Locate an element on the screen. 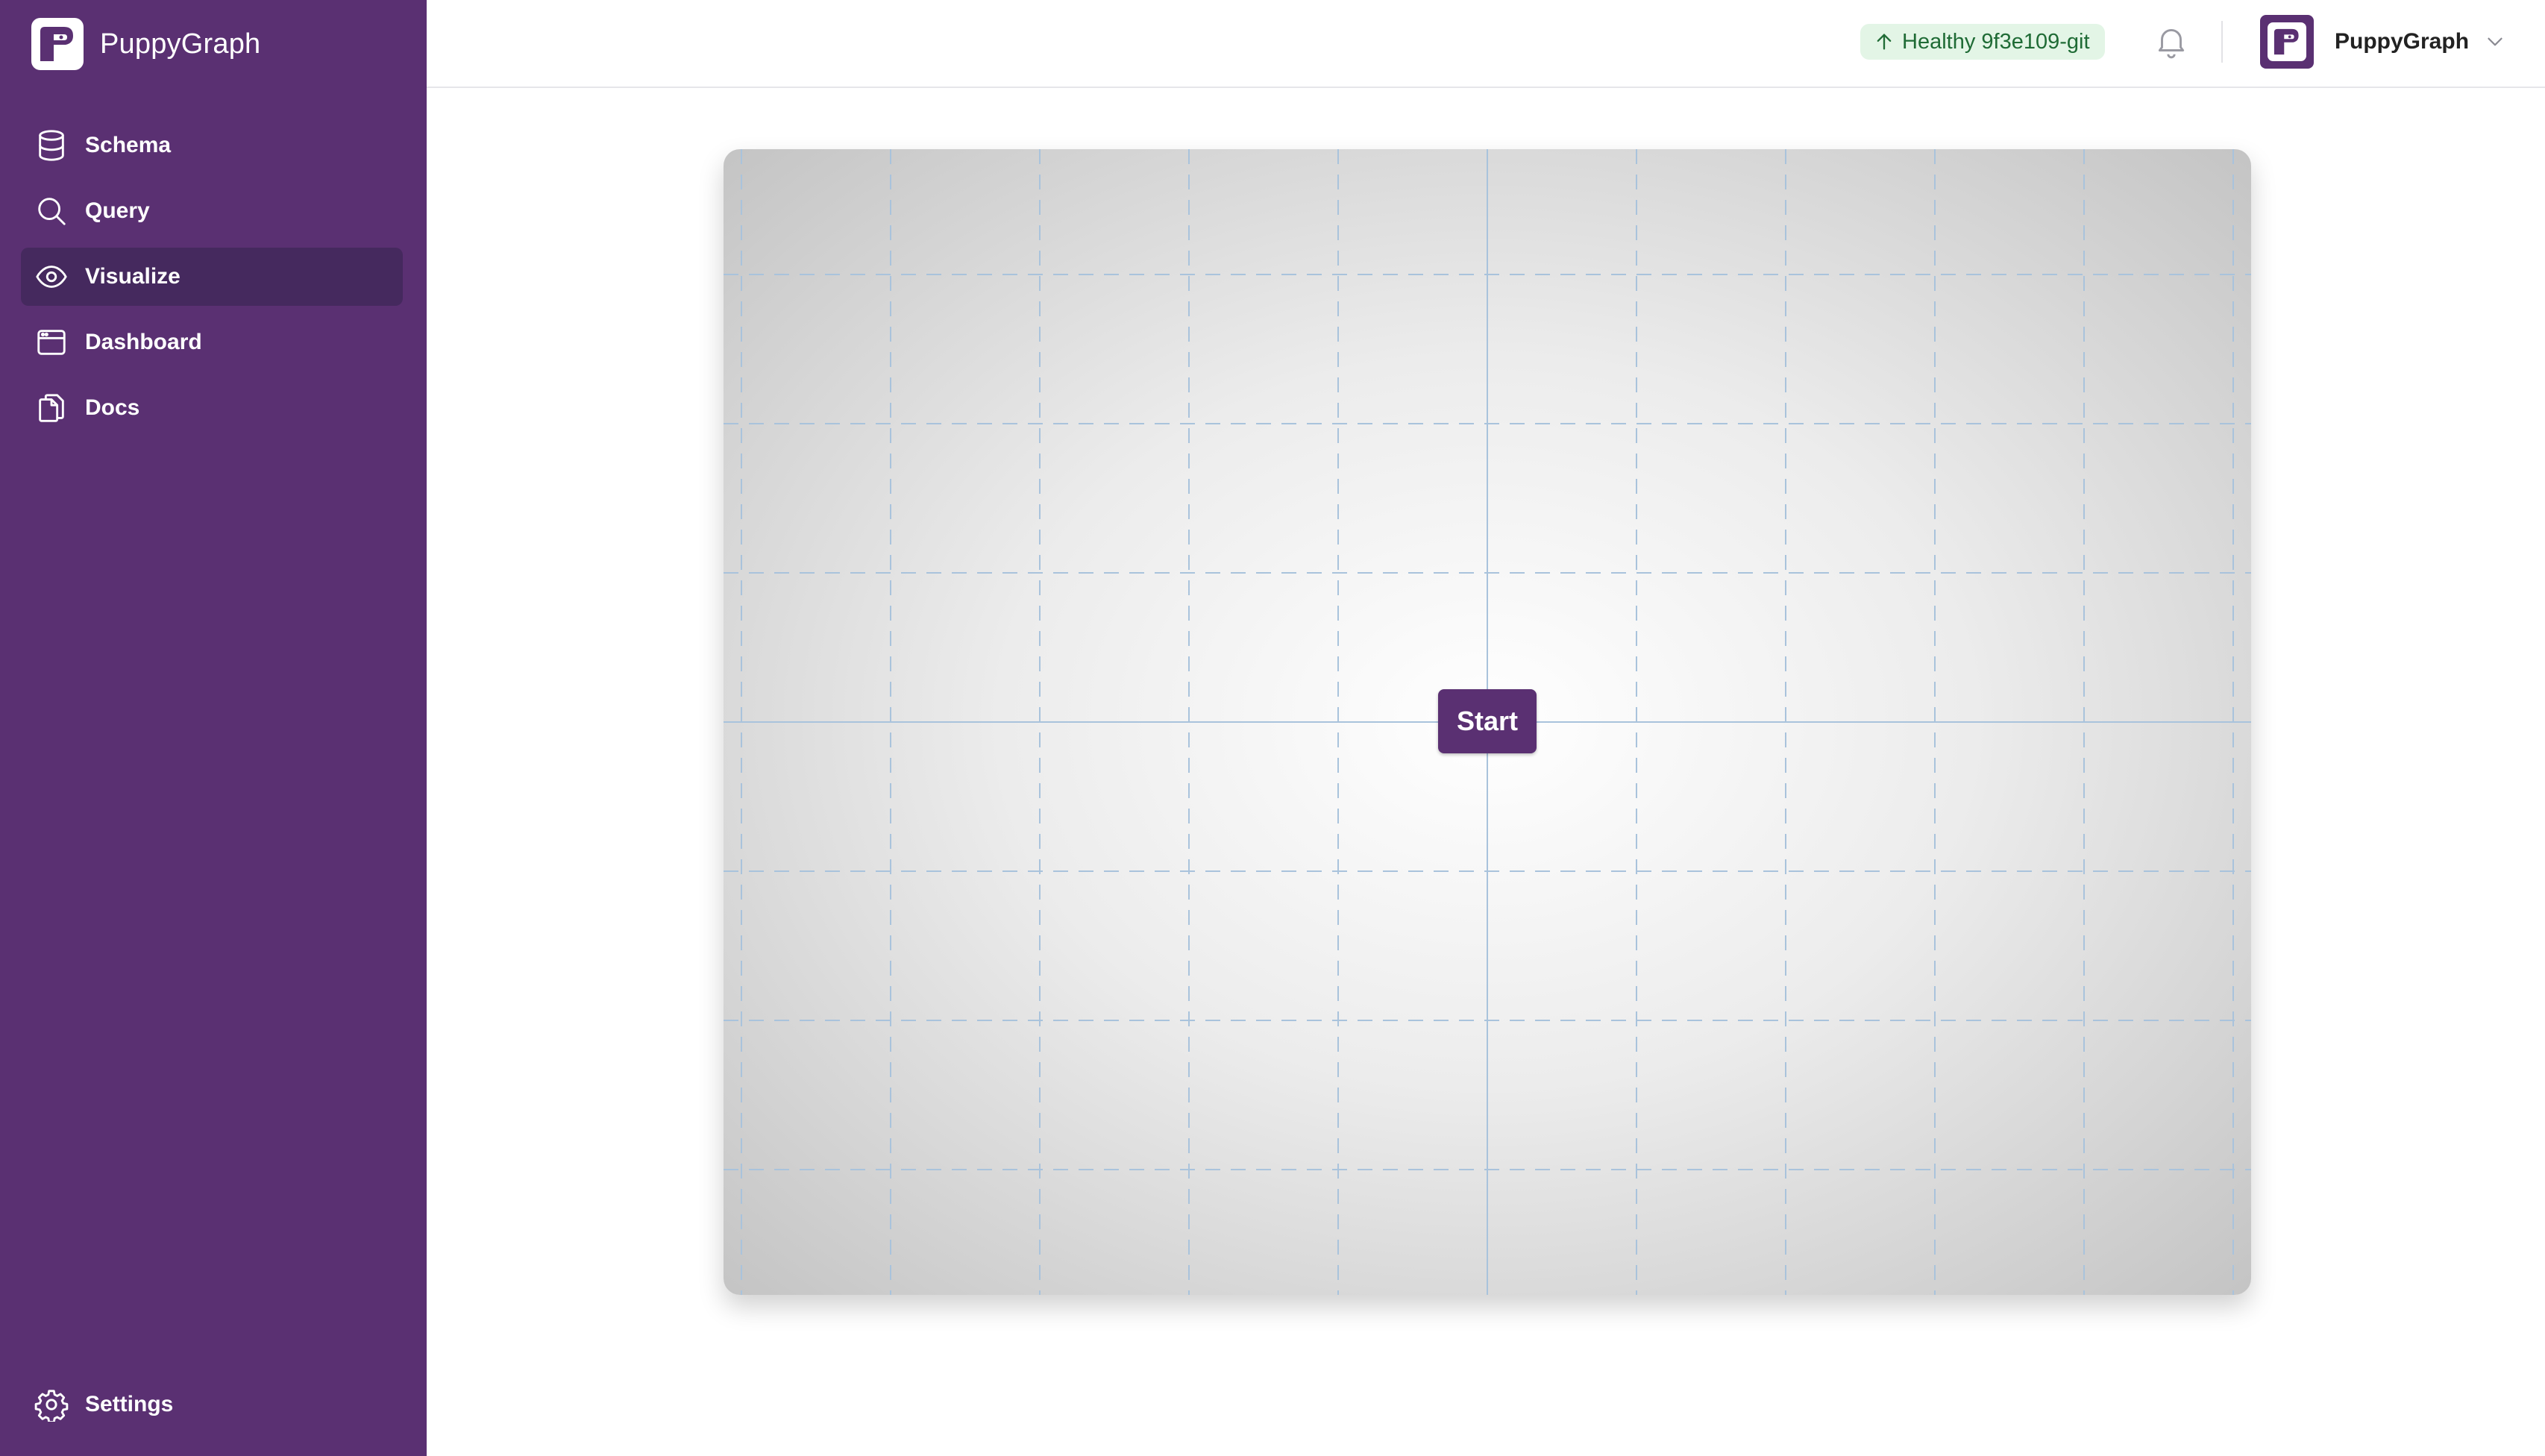 This screenshot has width=2545, height=1456. sidebar-nav: Schema Query Visualize Dashboard Docs is located at coordinates (212, 280).